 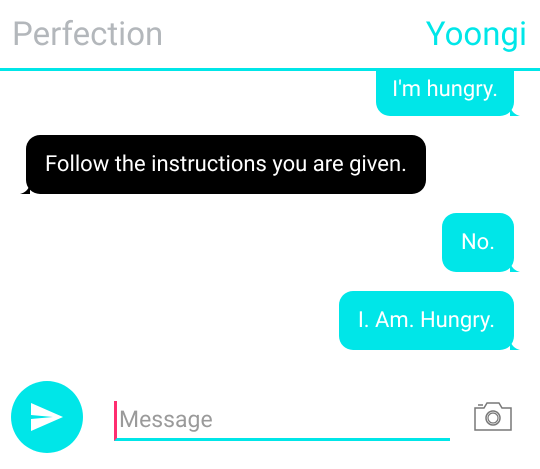 What do you see at coordinates (445, 93) in the screenshot?
I see `message-bubble: I'm hungry.` at bounding box center [445, 93].